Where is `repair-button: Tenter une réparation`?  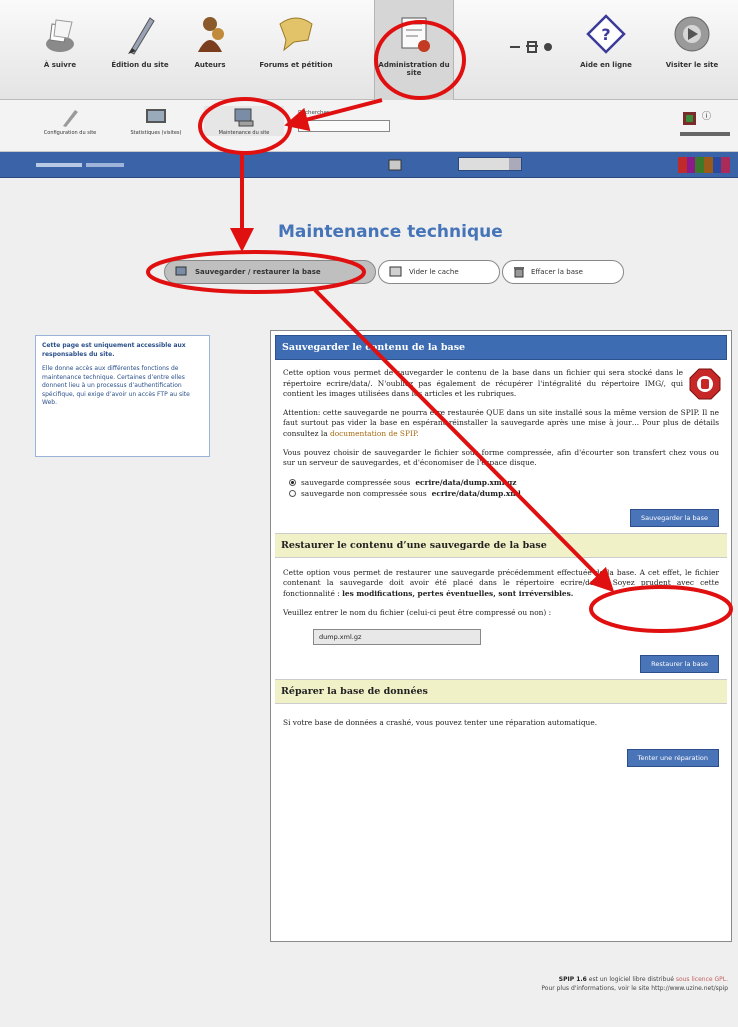
repair-button: Tenter une réparation is located at coordinates (672, 757).